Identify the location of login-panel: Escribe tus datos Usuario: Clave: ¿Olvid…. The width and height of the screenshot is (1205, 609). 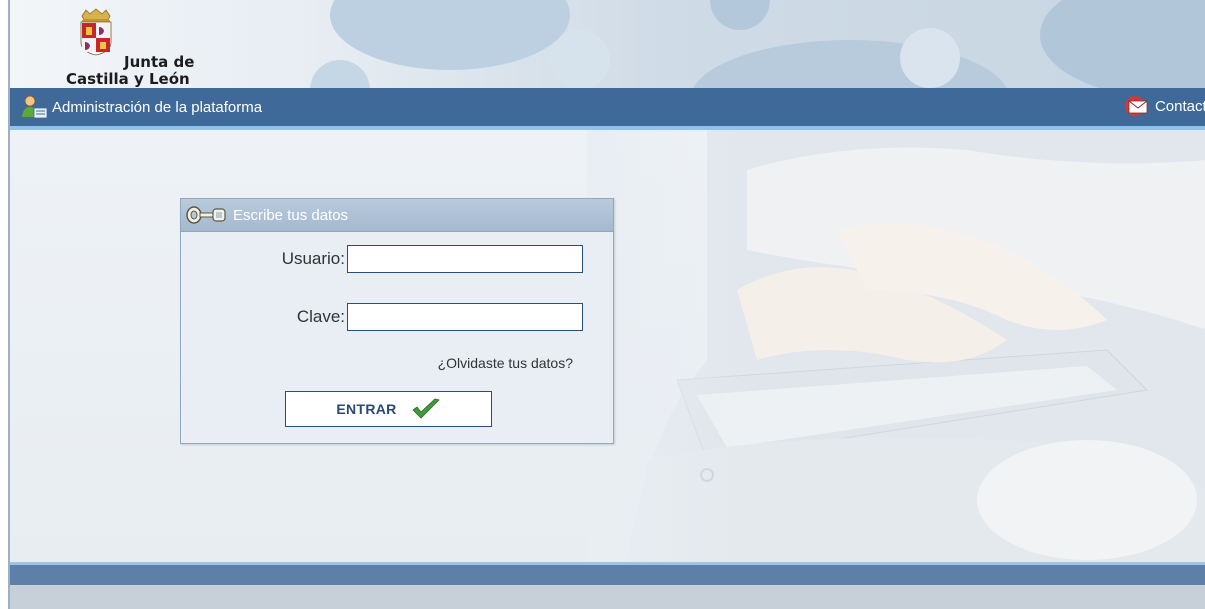
(397, 321).